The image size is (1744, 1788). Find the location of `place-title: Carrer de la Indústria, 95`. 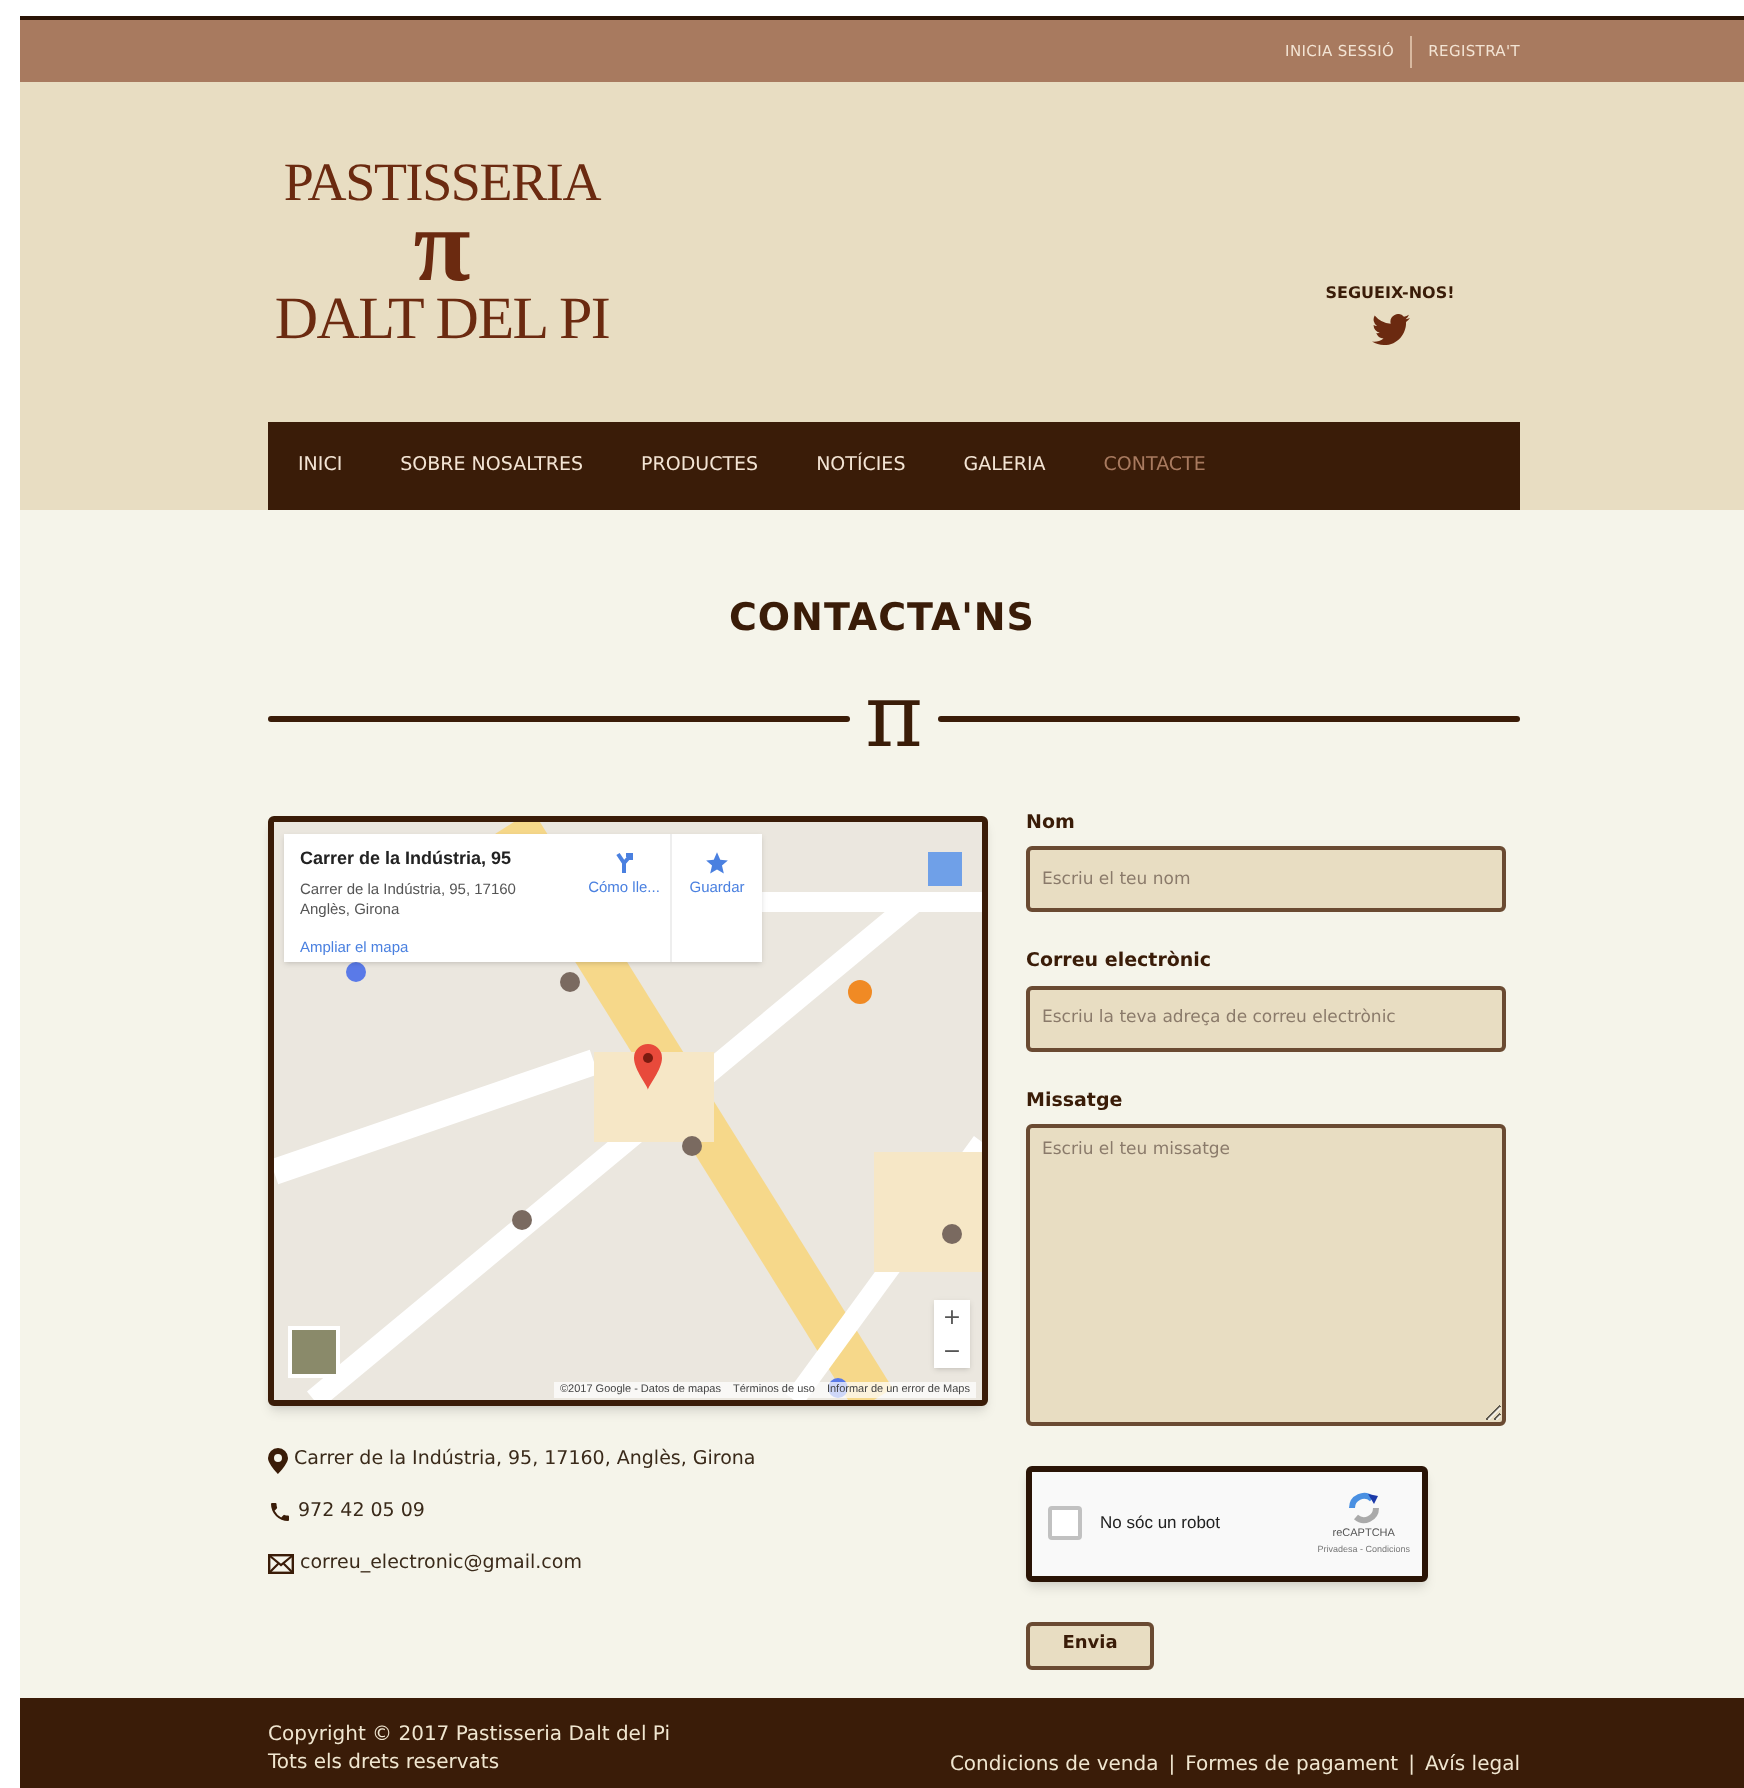

place-title: Carrer de la Indústria, 95 is located at coordinates (407, 859).